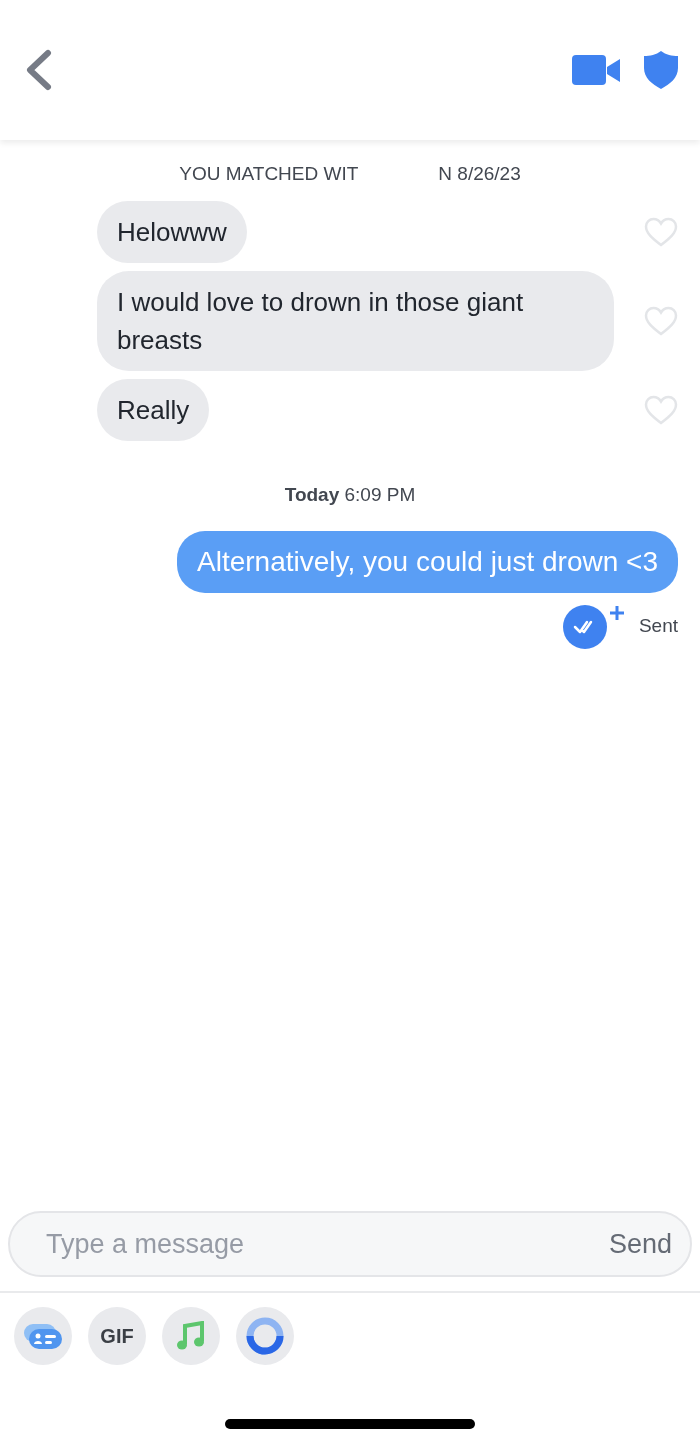 Image resolution: width=700 pixels, height=1445 pixels. Describe the element at coordinates (43, 1336) in the screenshot. I see `card-icon` at that location.